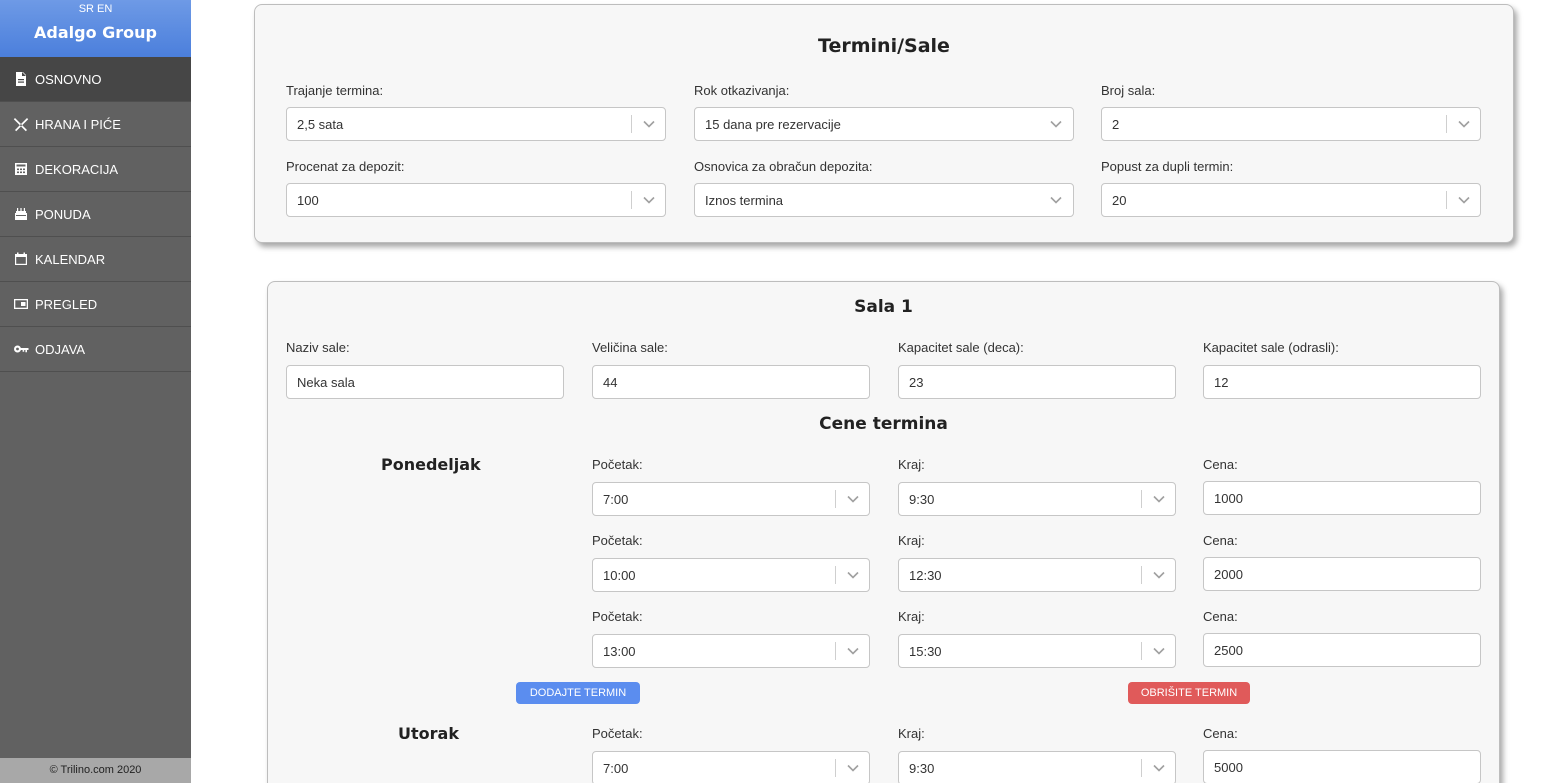 The image size is (1559, 783). What do you see at coordinates (610, 382) in the screenshot?
I see `velicina-sale-value: 44` at bounding box center [610, 382].